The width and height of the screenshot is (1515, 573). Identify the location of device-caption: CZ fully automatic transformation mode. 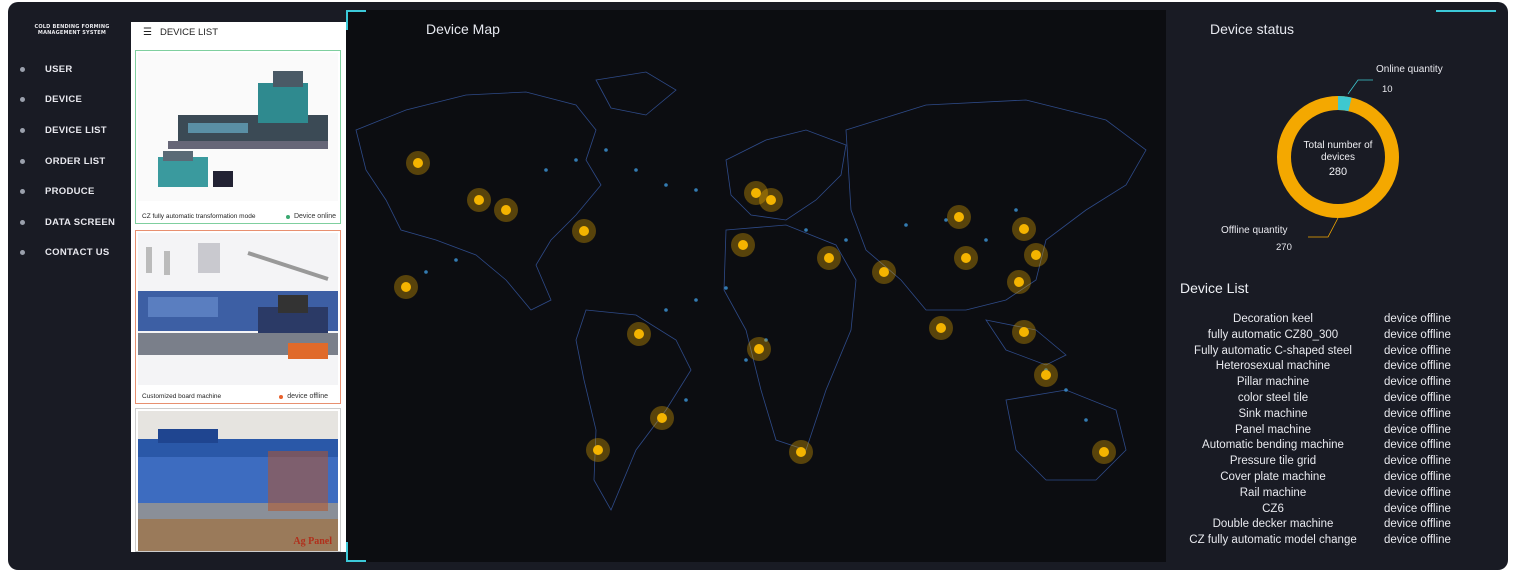
(199, 216).